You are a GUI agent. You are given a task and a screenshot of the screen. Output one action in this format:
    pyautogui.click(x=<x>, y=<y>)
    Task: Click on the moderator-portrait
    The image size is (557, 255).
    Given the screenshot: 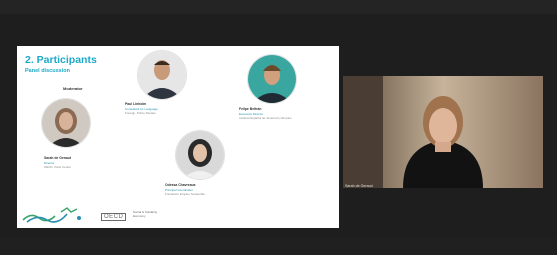 What is the action you would take?
    pyautogui.click(x=66, y=123)
    